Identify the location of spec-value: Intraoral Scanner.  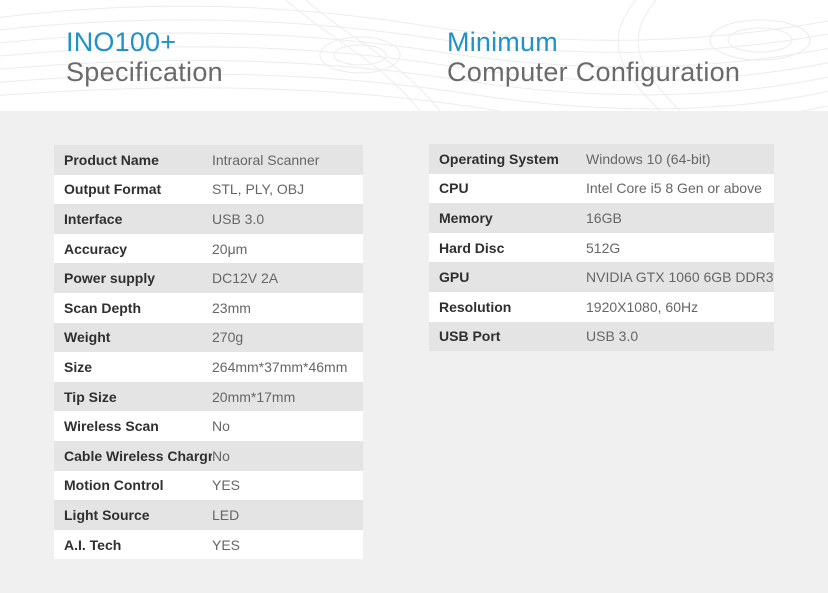
(266, 159).